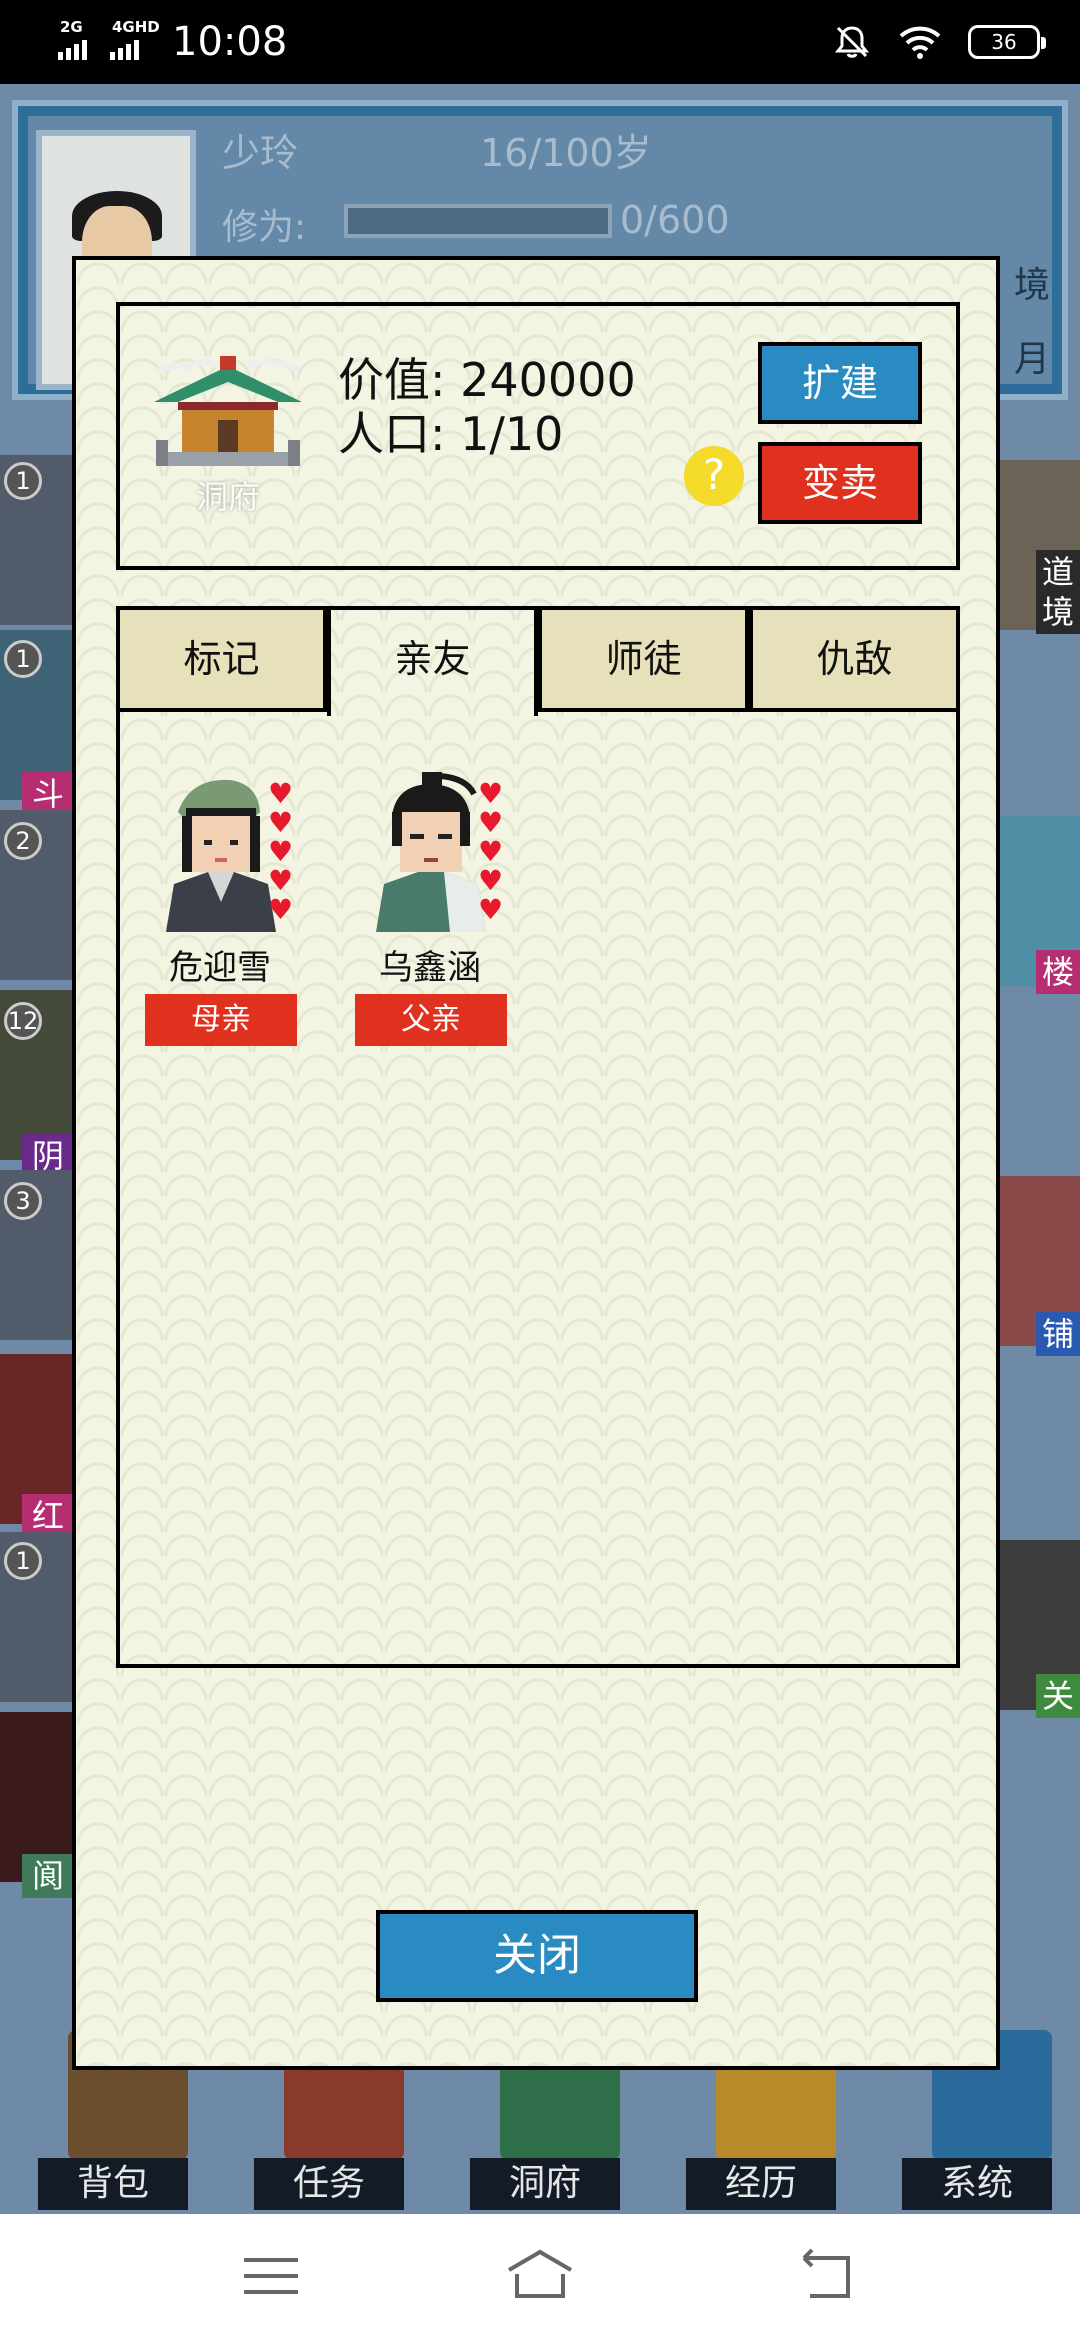 The height and width of the screenshot is (2340, 1080). What do you see at coordinates (450, 431) in the screenshot?
I see `population-row: 人口: 1/10` at bounding box center [450, 431].